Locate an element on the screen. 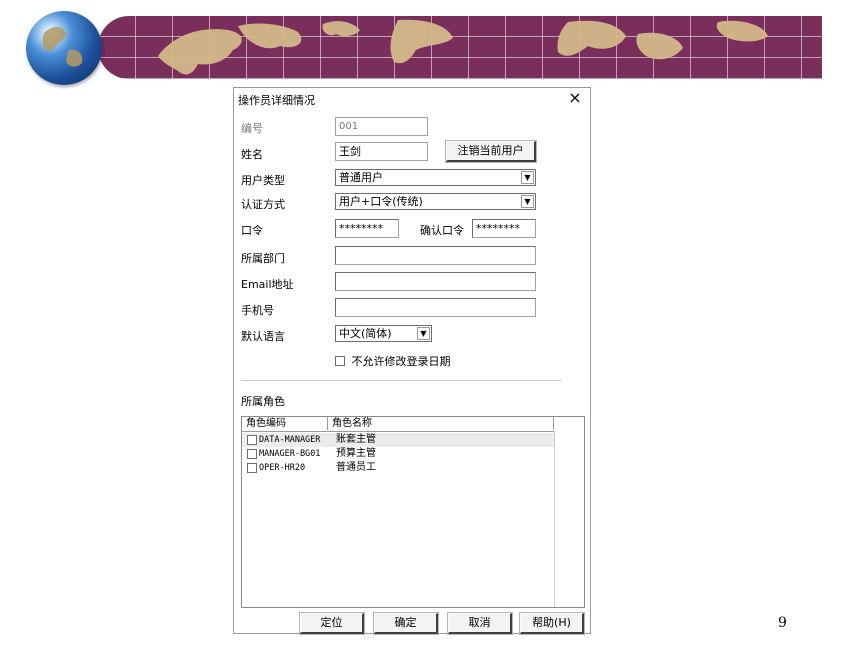  locate-button: 定位 is located at coordinates (332, 623).